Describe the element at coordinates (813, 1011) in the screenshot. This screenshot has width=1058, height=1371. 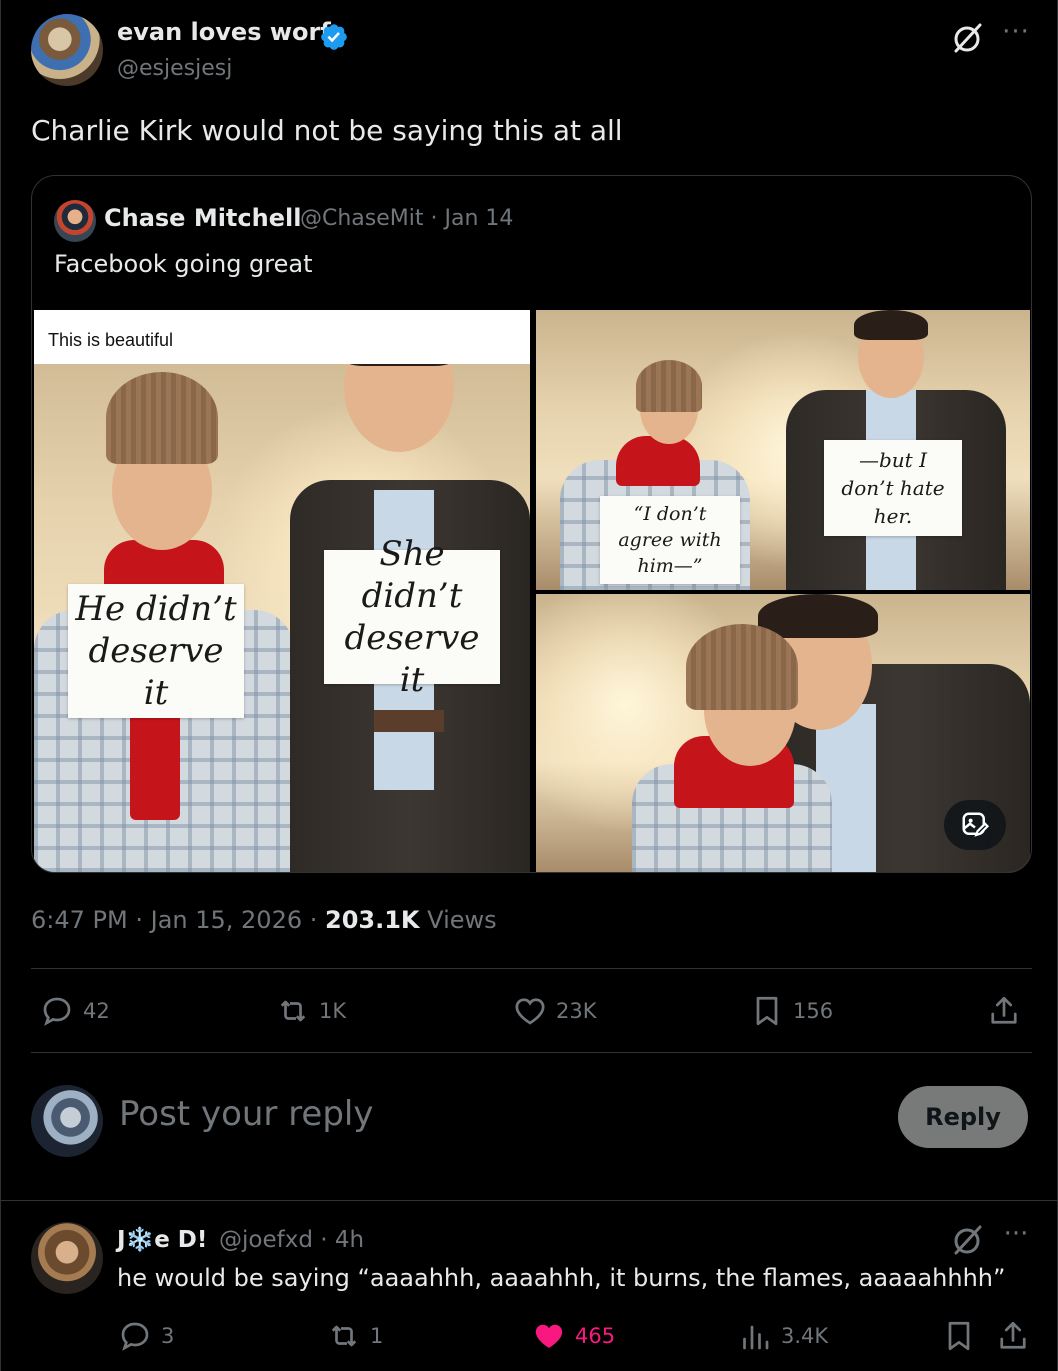
I see `bookmark-count: 156` at that location.